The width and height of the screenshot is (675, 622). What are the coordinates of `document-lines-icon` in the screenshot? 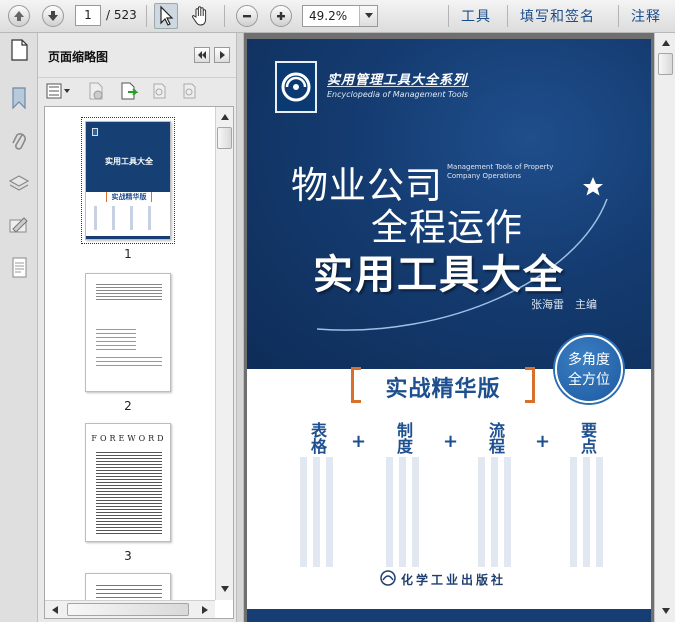 It's located at (19, 267).